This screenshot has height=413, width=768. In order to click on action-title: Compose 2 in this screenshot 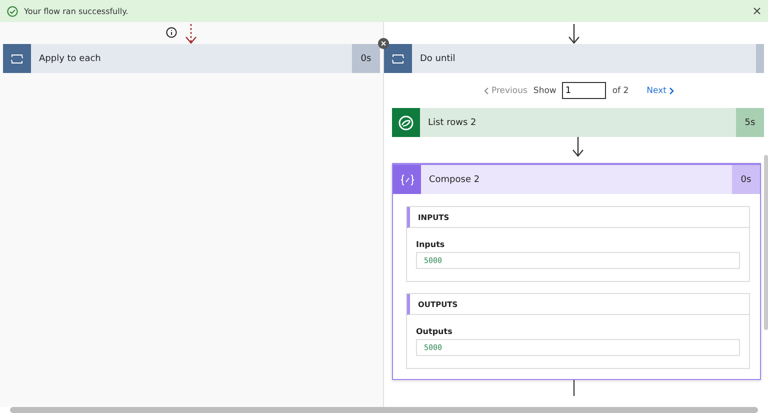, I will do `click(576, 179)`.